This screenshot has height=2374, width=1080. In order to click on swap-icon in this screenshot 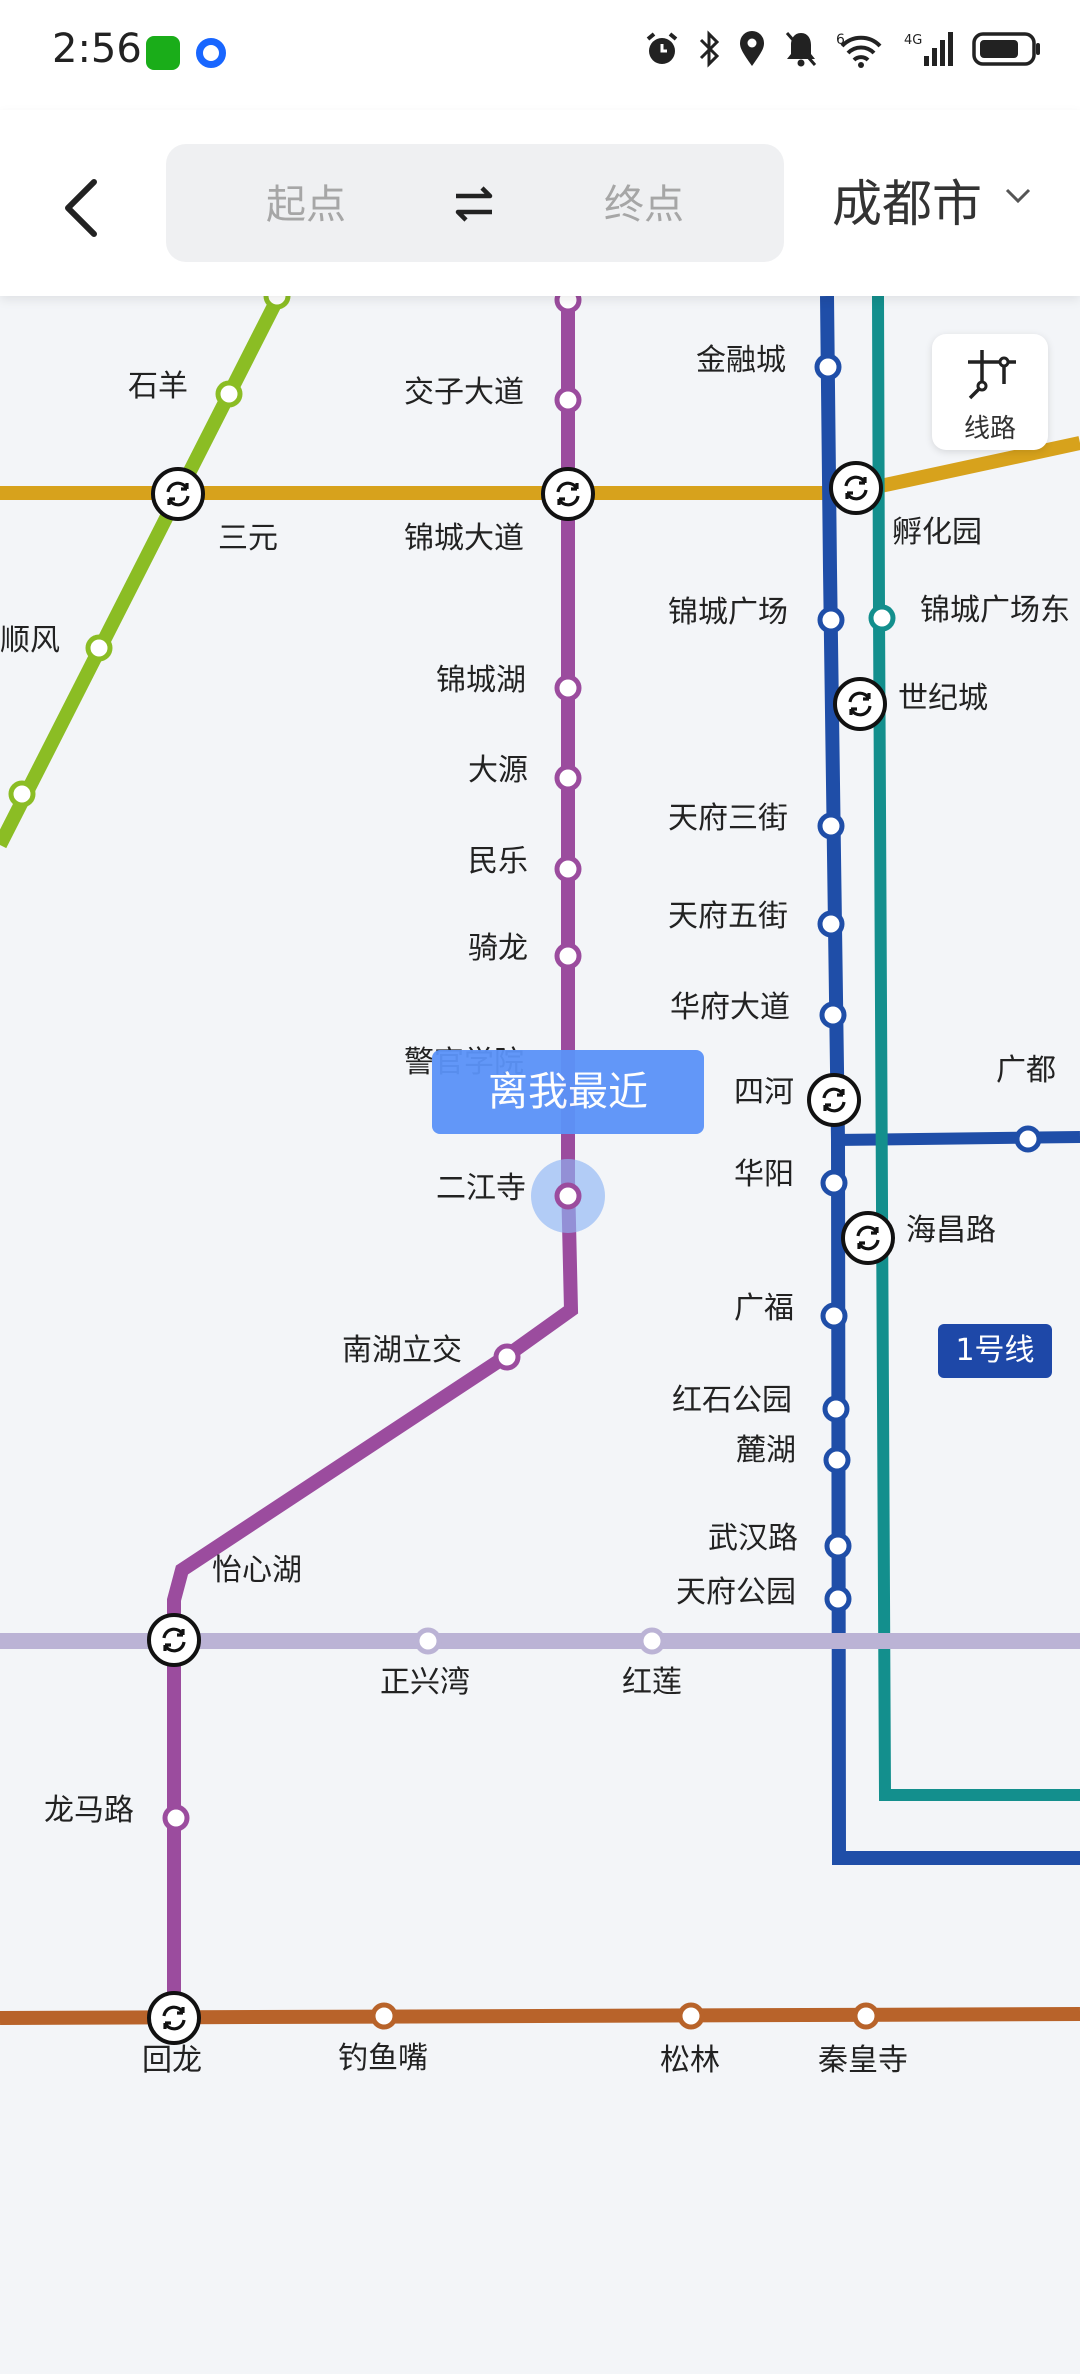, I will do `click(474, 204)`.